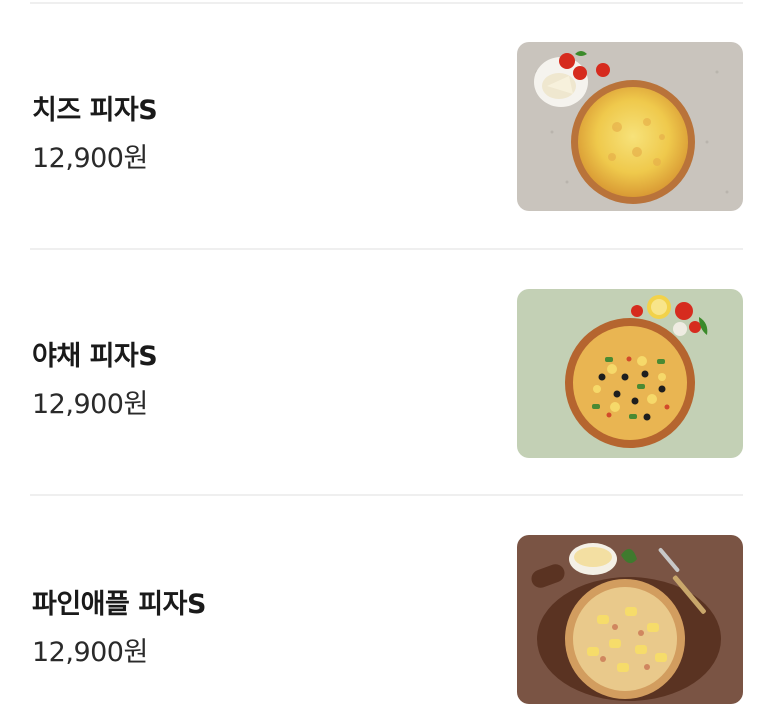 Image resolution: width=773 pixels, height=724 pixels. Describe the element at coordinates (95, 356) in the screenshot. I see `menu-item-name: 야채 피자S` at that location.